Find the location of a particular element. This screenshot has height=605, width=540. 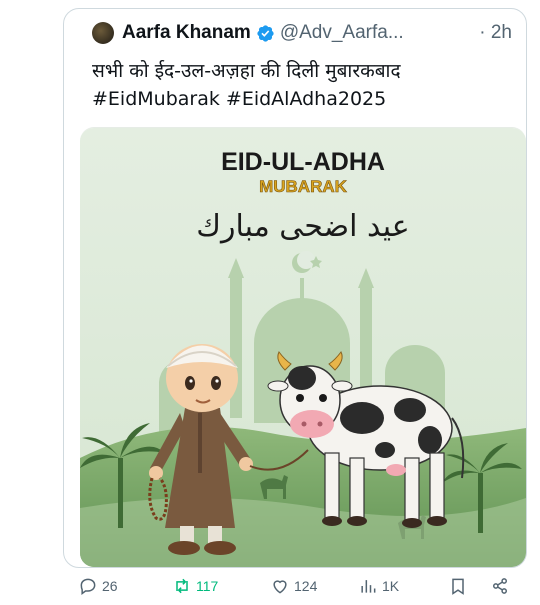

views-count: 1K is located at coordinates (391, 586).